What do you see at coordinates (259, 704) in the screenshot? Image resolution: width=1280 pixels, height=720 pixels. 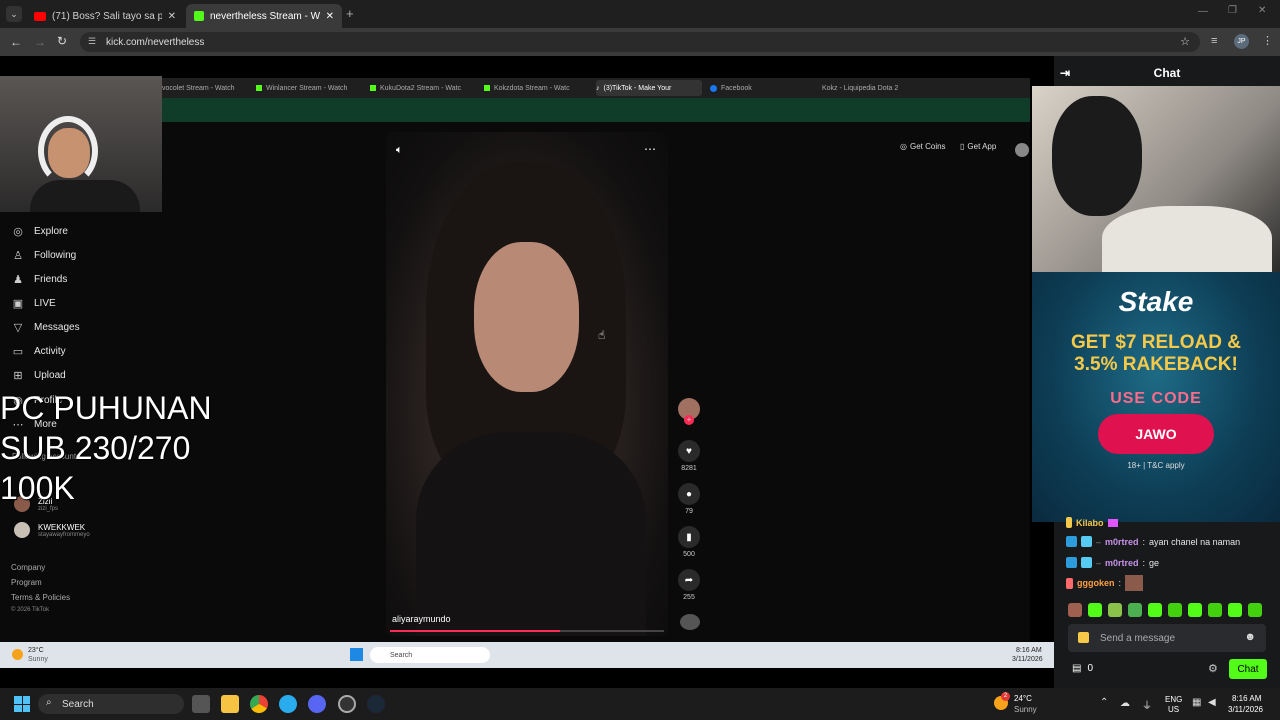 I see `chrome-icon` at bounding box center [259, 704].